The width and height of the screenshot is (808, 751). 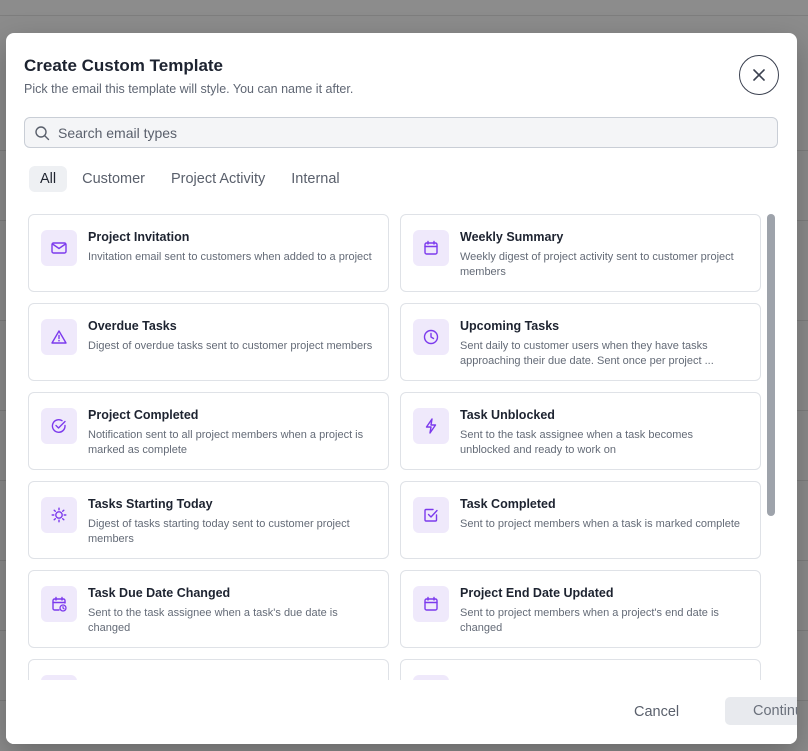 What do you see at coordinates (124, 65) in the screenshot?
I see `modal-title: Create Custom Template` at bounding box center [124, 65].